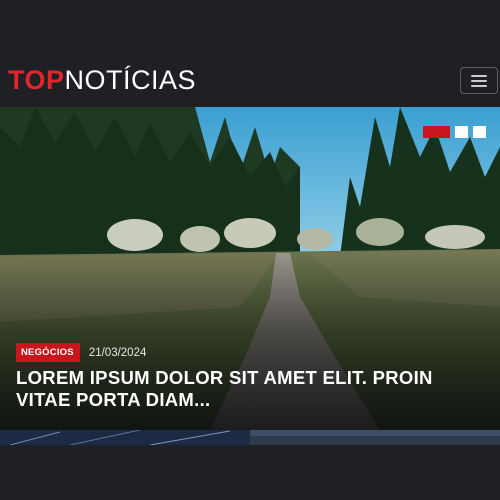  Describe the element at coordinates (250, 80) in the screenshot. I see `site-header: TOP NOTÍCIAS` at that location.